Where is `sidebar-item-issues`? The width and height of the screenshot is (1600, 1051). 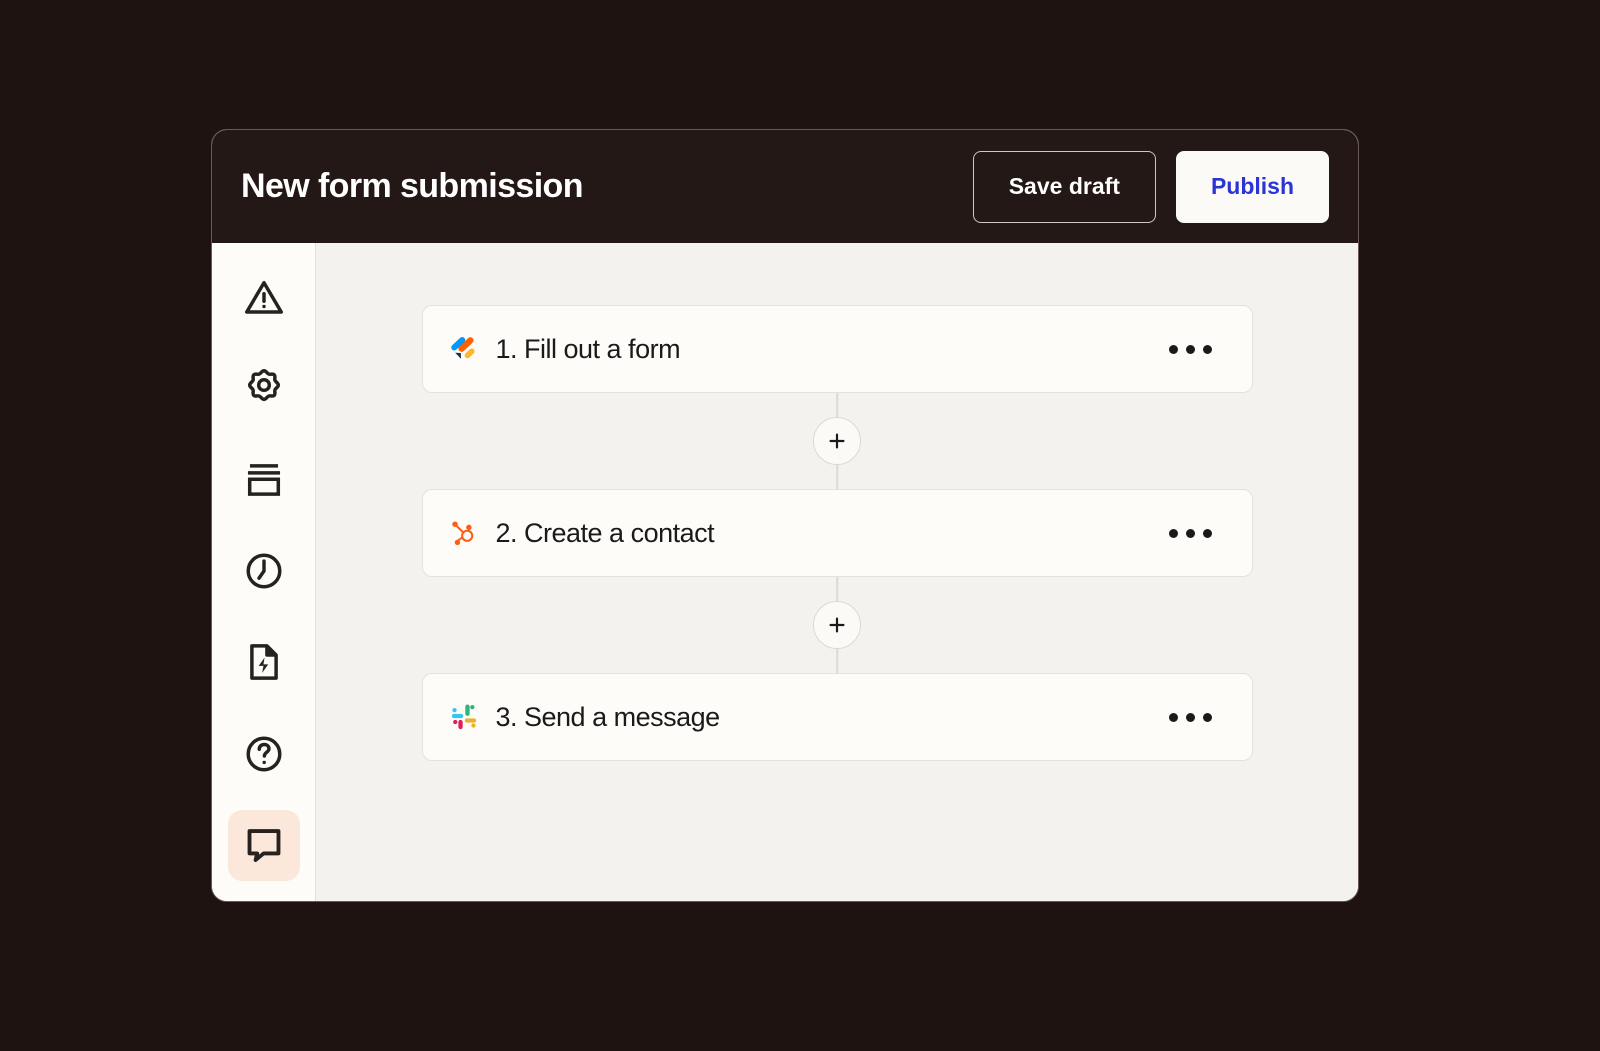 sidebar-item-issues is located at coordinates (264, 296).